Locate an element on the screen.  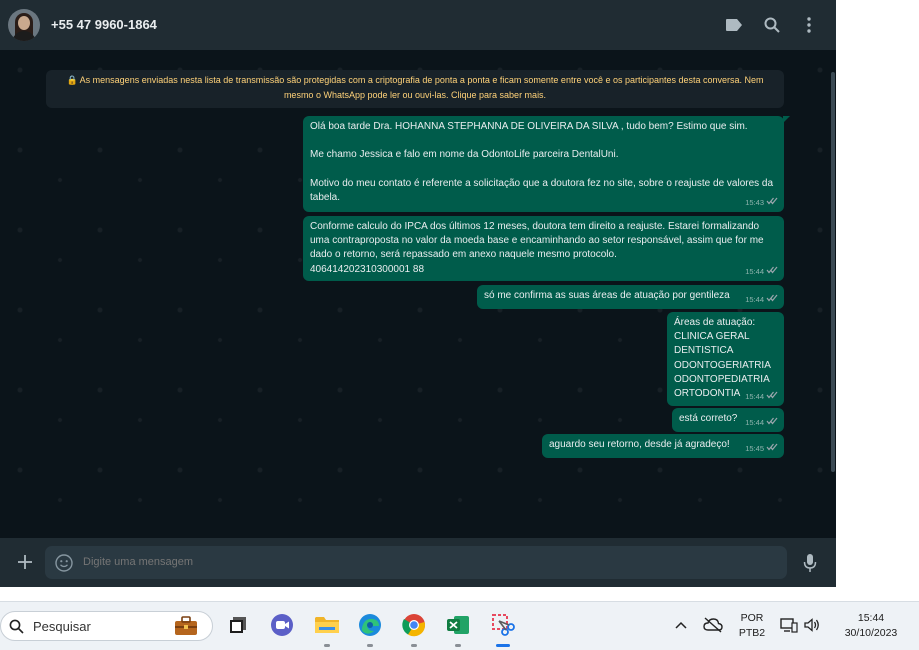
message-text: aguardo seu retorno, desde já agradeço! is located at coordinates (639, 444).